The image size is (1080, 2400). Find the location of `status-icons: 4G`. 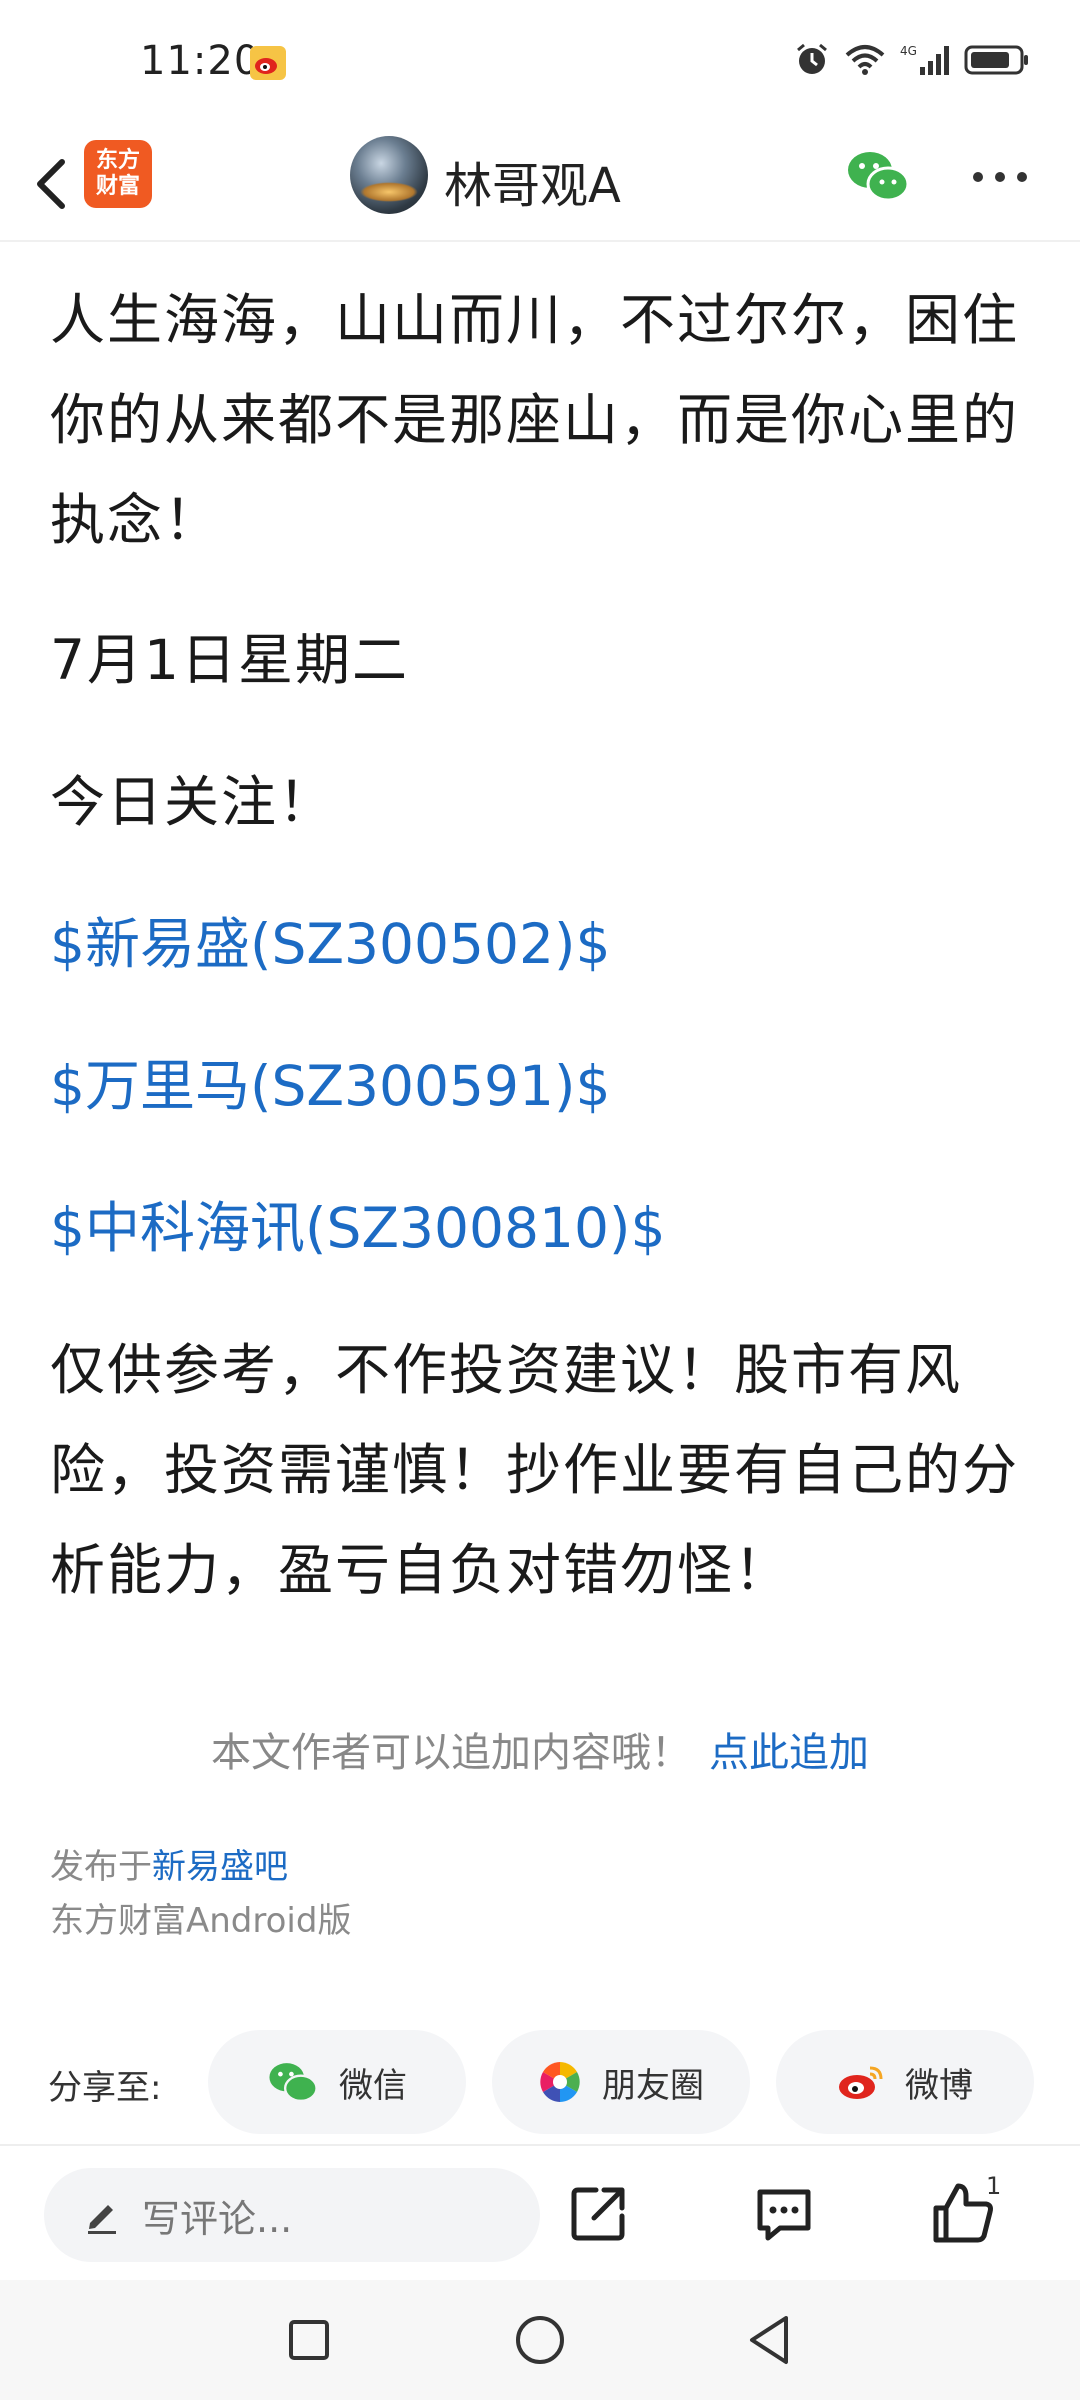

status-icons: 4G is located at coordinates (912, 60).